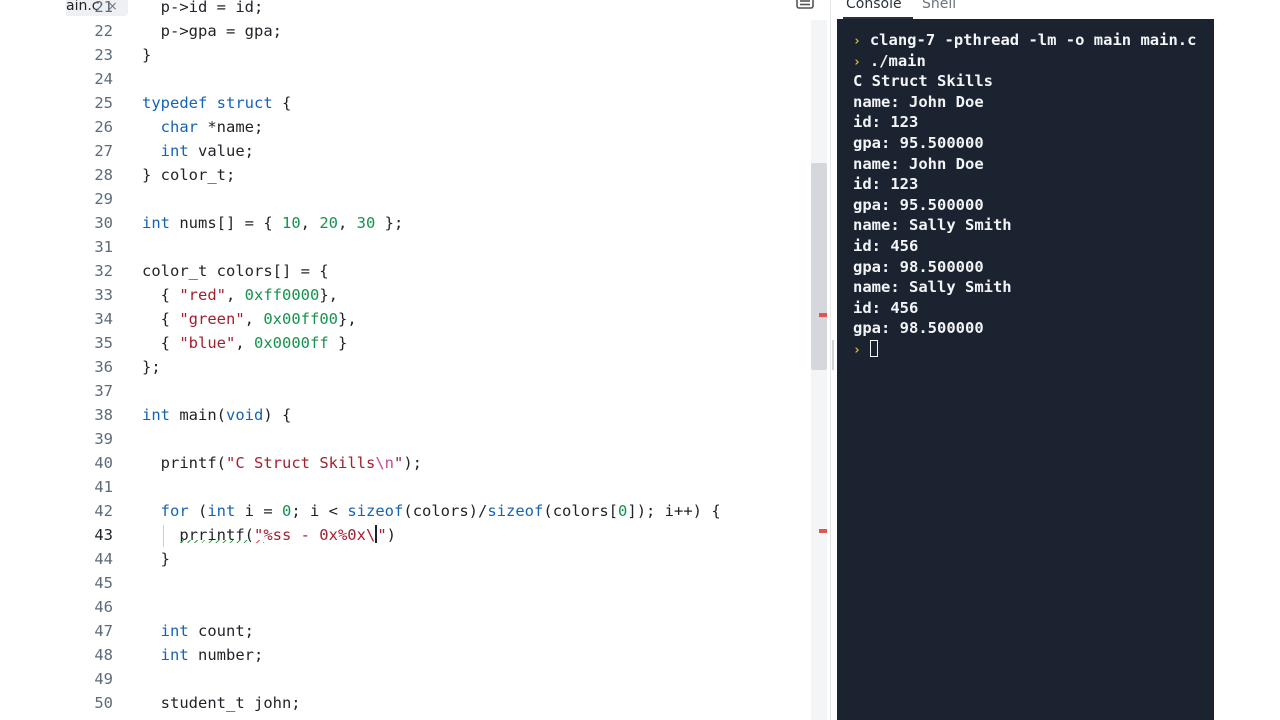  What do you see at coordinates (448, 439) in the screenshot?
I see `code-line: 39` at bounding box center [448, 439].